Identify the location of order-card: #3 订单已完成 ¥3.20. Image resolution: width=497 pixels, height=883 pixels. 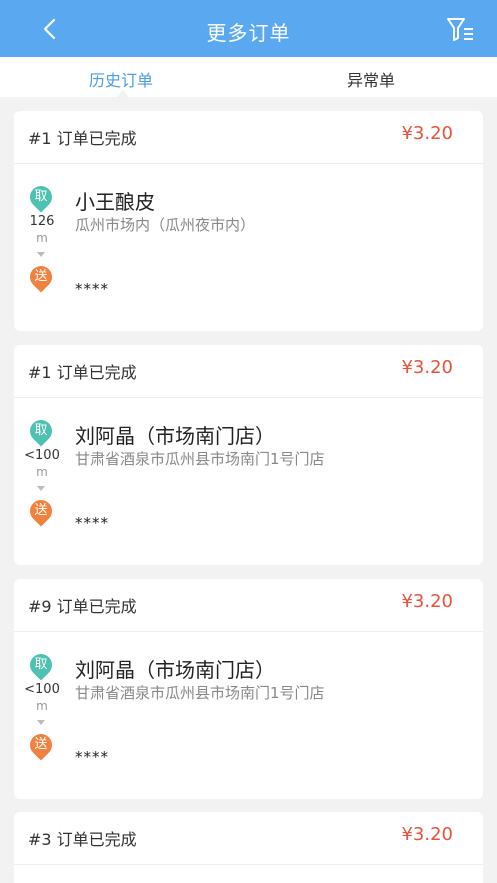
(248, 847).